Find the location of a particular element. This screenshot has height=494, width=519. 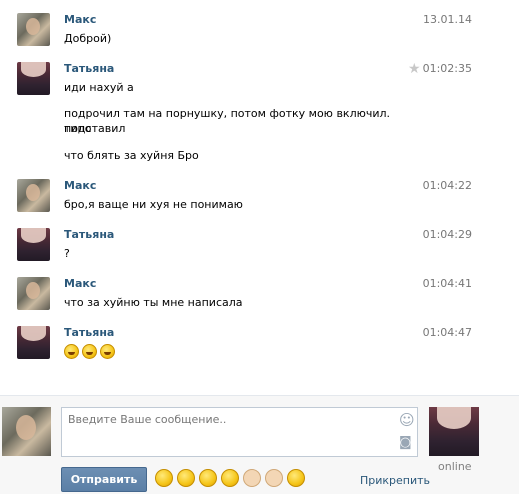

star-icon: ★ is located at coordinates (414, 69).